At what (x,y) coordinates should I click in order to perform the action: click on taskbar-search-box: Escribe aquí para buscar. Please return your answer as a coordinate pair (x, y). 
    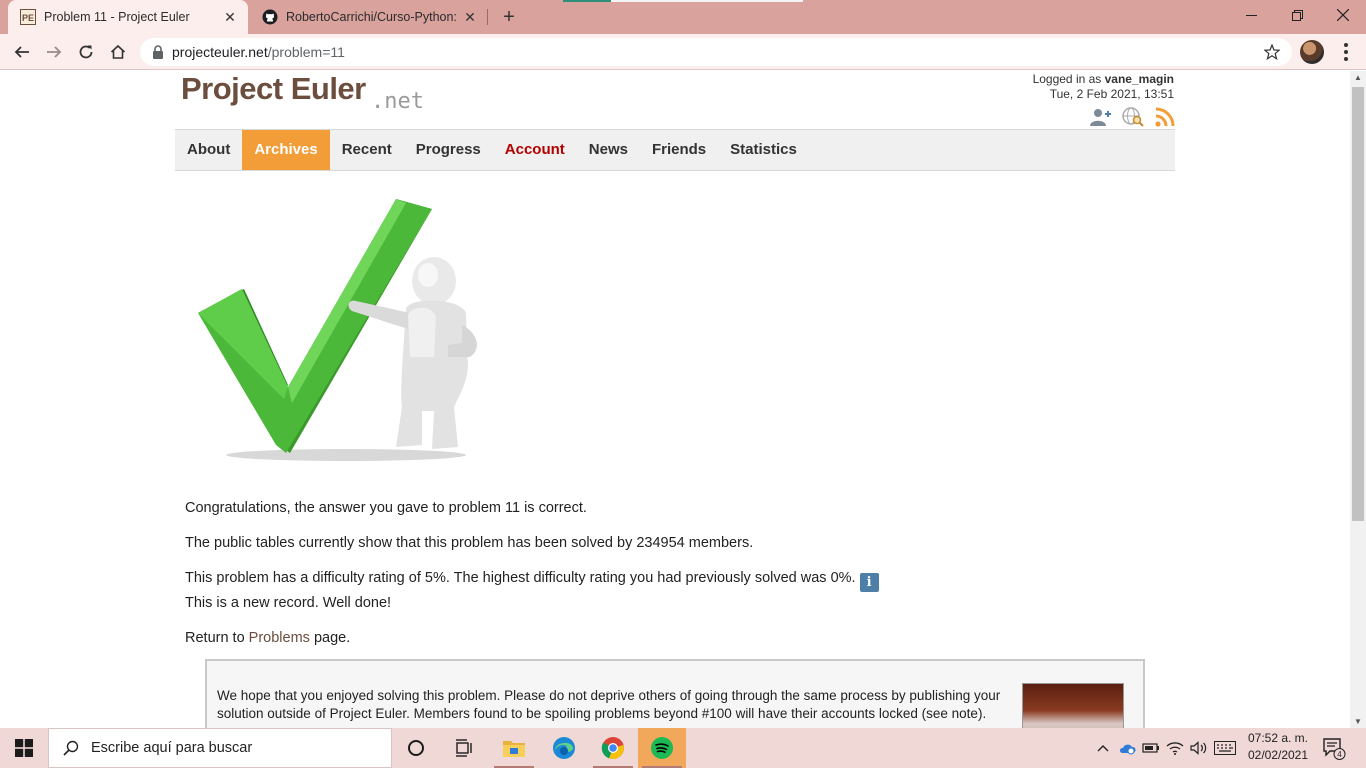
    Looking at the image, I should click on (220, 748).